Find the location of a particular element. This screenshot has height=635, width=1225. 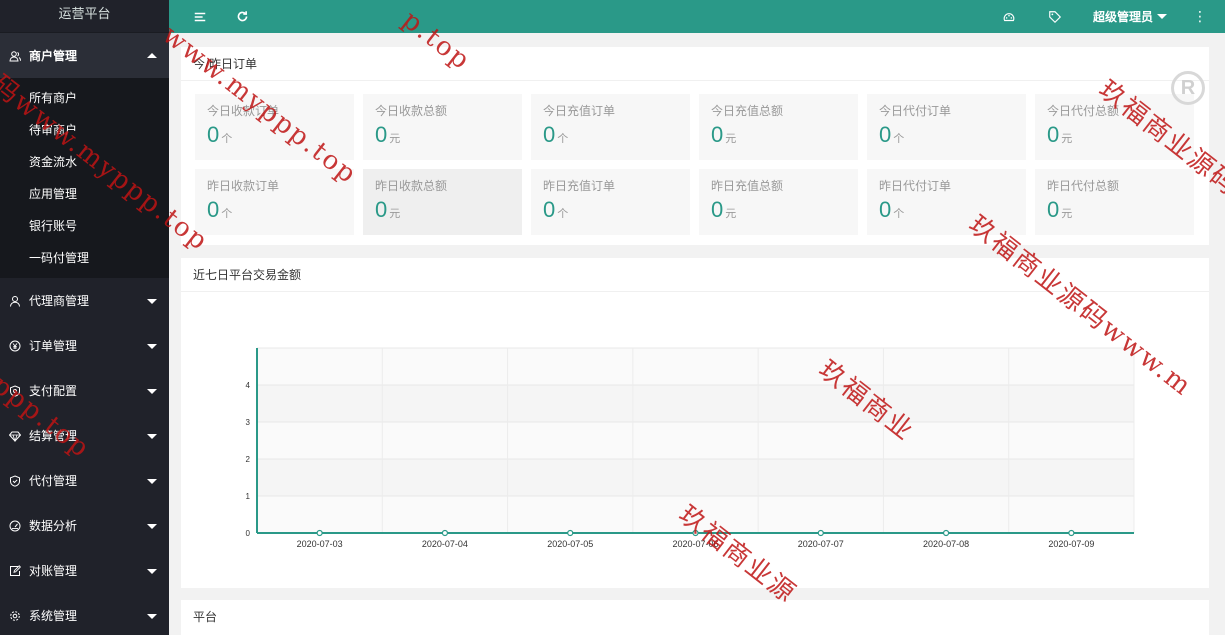

stat-label: 昨日收款订单 is located at coordinates (243, 186).